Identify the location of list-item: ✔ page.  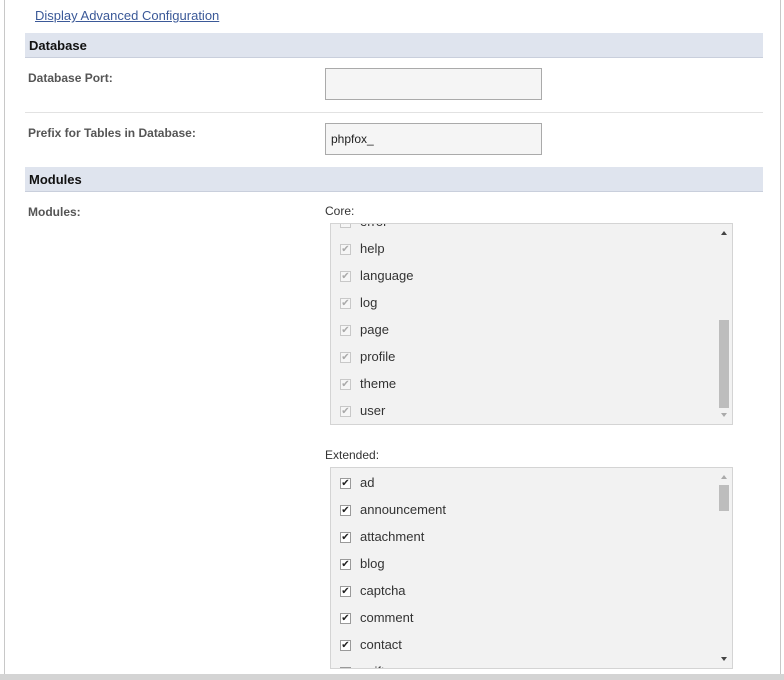
(521, 332).